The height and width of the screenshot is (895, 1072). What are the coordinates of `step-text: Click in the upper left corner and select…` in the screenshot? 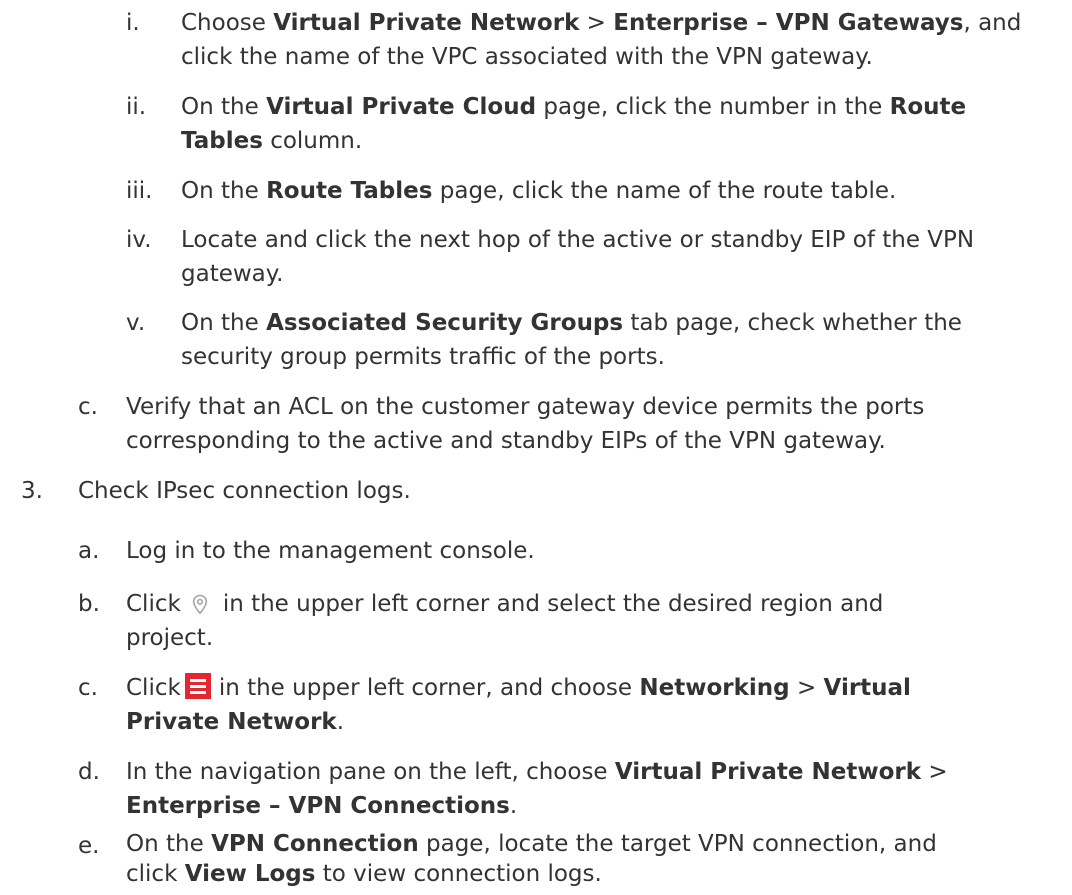 It's located at (589, 621).